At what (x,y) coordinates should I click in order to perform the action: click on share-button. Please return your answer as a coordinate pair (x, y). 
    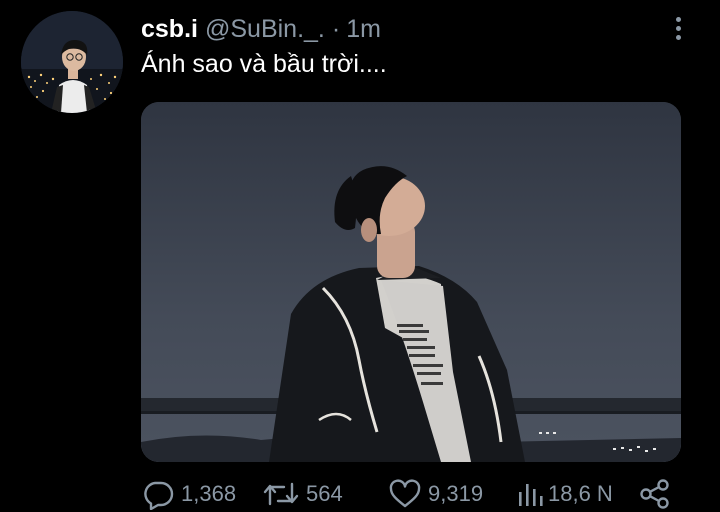
    Looking at the image, I should click on (655, 494).